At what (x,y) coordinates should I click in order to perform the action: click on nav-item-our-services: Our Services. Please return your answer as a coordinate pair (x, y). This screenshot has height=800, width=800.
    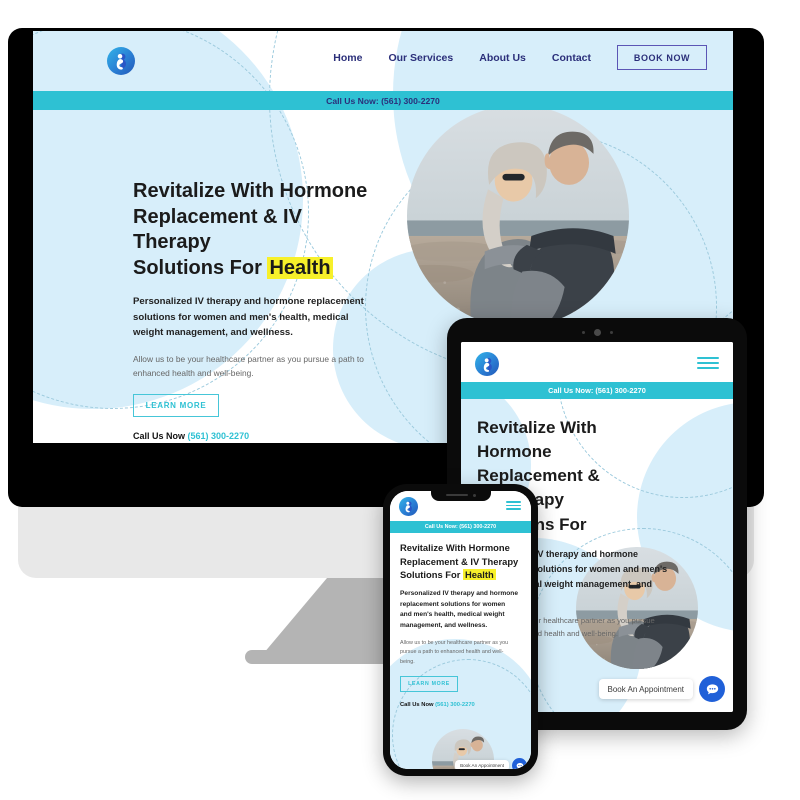
    Looking at the image, I should click on (420, 58).